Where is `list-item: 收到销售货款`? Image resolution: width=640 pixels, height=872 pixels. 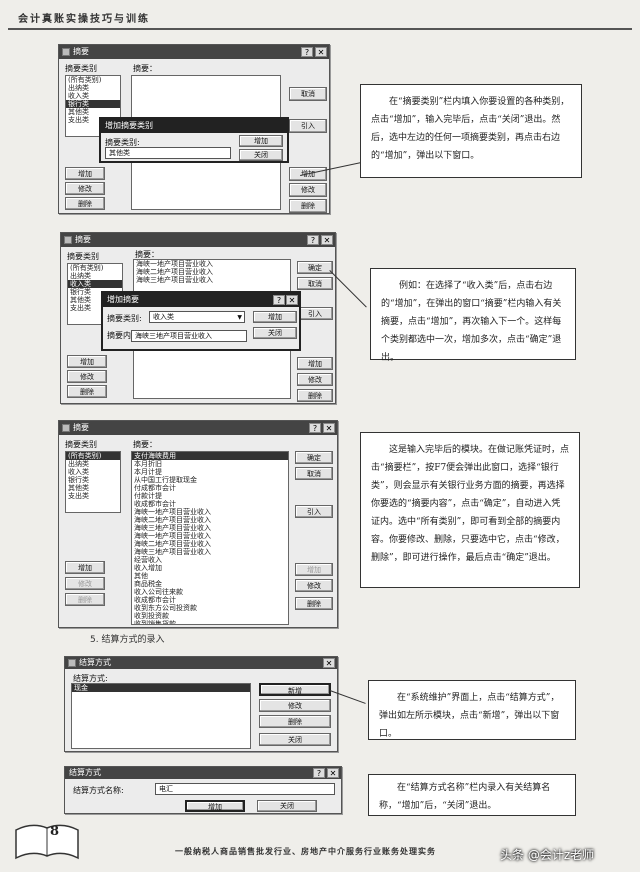 list-item: 收到销售货款 is located at coordinates (210, 622).